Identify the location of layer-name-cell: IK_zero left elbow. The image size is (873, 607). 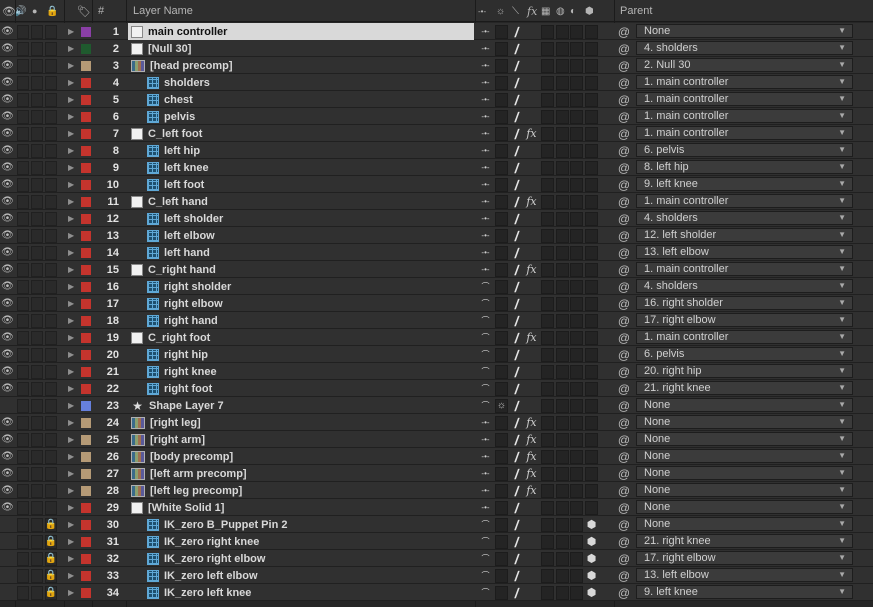
(301, 575).